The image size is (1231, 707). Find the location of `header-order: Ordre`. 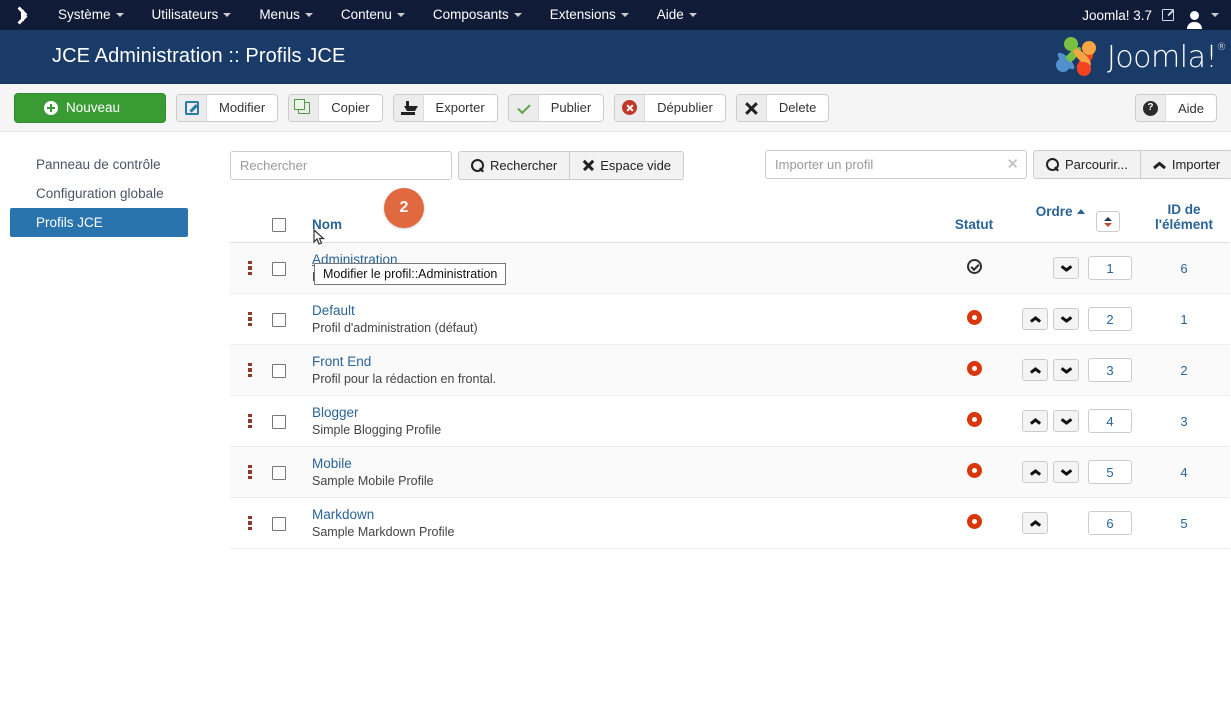

header-order: Ordre is located at coordinates (1078, 220).